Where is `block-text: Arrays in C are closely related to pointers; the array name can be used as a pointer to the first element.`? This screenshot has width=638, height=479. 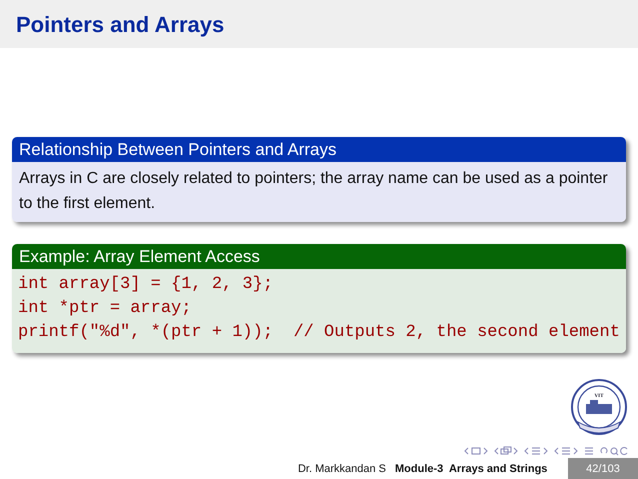 block-text: Arrays in C are closely related to pointers; the array name can be used as a pointer to the first element. is located at coordinates (314, 191).